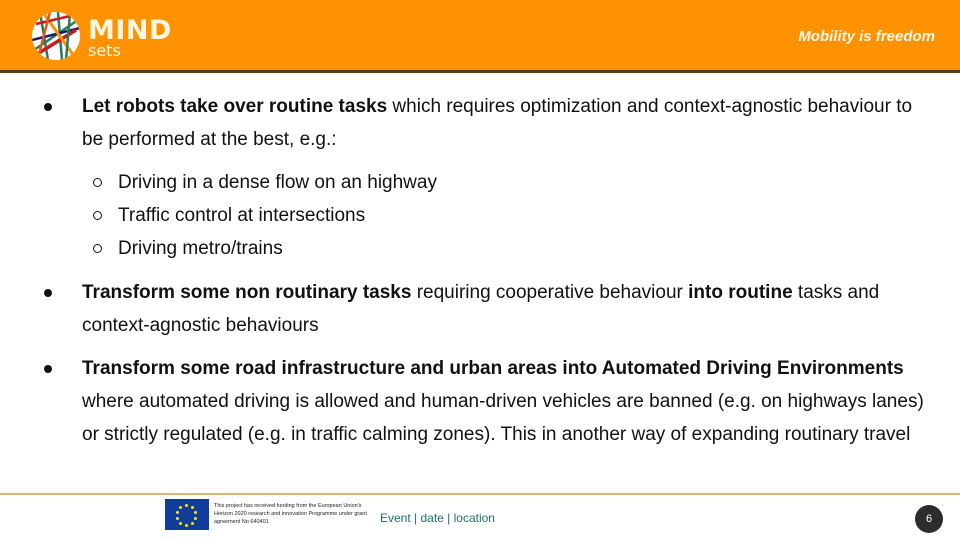  What do you see at coordinates (235, 106) in the screenshot?
I see `bullet-bold-text: Let robots take over routine tasks` at bounding box center [235, 106].